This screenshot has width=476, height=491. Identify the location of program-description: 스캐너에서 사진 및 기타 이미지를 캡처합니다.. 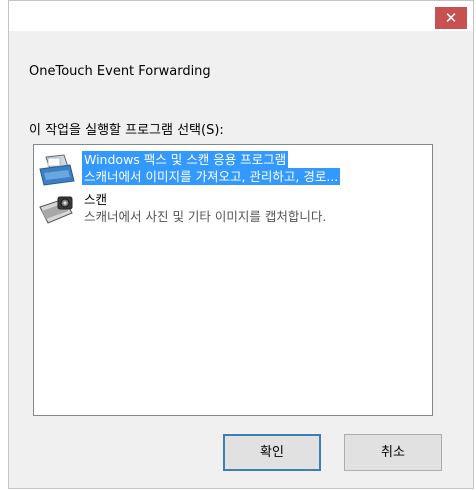
(205, 216).